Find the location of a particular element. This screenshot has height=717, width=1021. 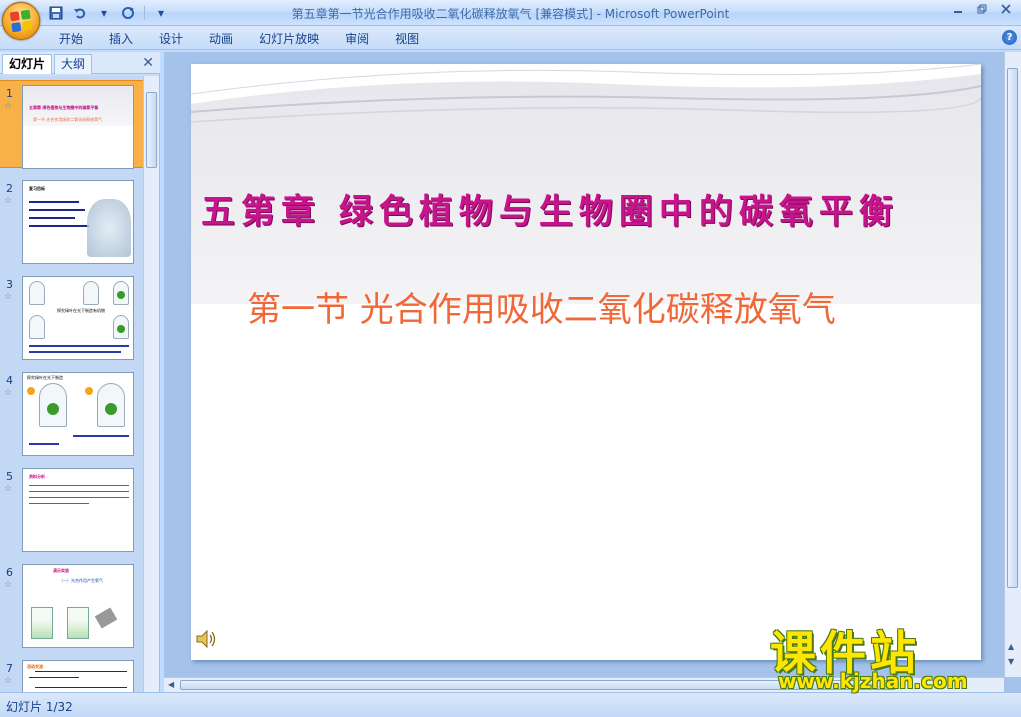

thumbnail-preview: 探究绿叶在光下制造有机物 is located at coordinates (78, 318).